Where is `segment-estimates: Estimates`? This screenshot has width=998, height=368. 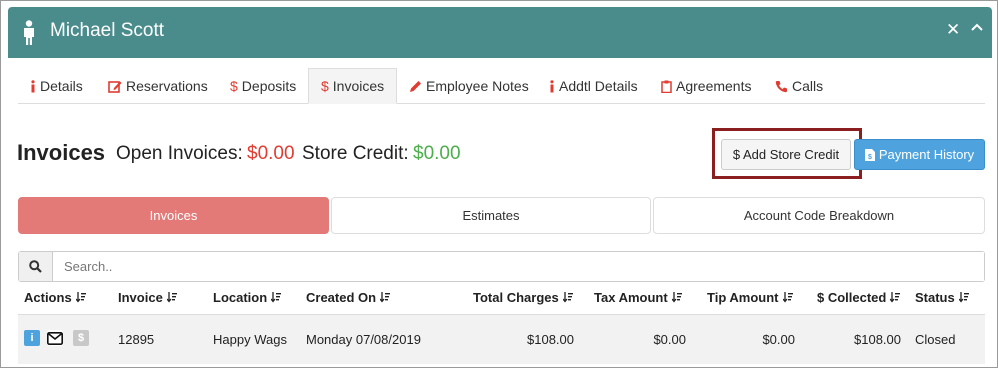
segment-estimates: Estimates is located at coordinates (491, 215).